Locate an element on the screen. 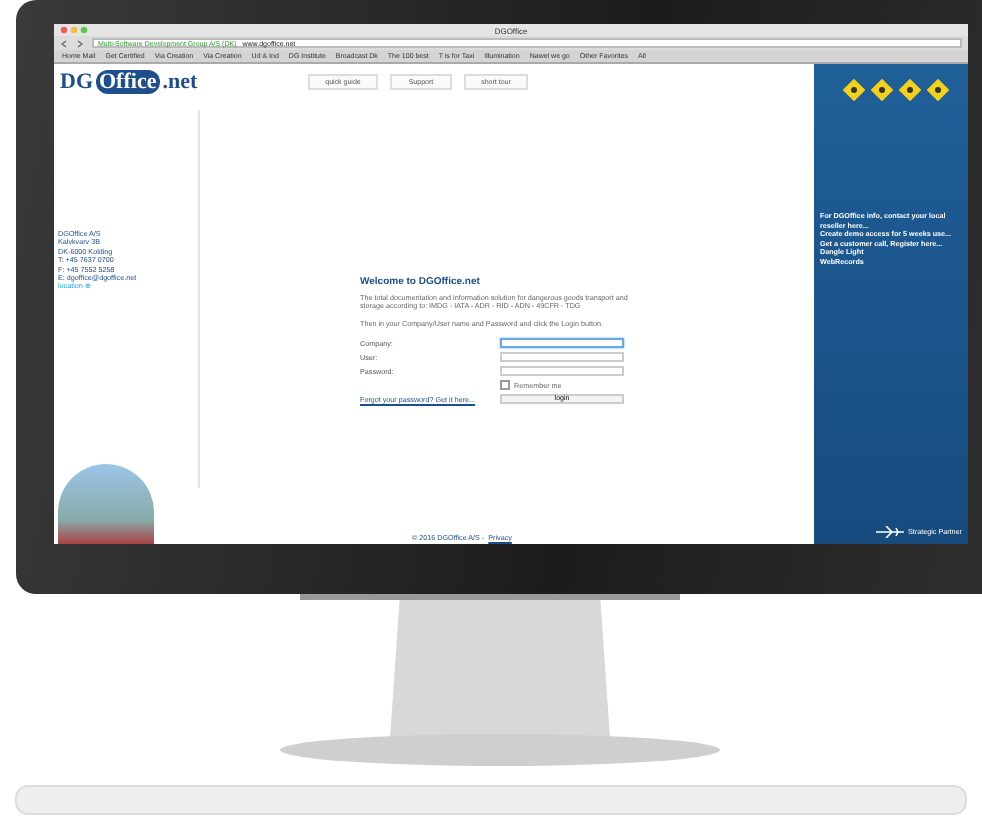  site-logo: DG Office .net is located at coordinates (129, 82).